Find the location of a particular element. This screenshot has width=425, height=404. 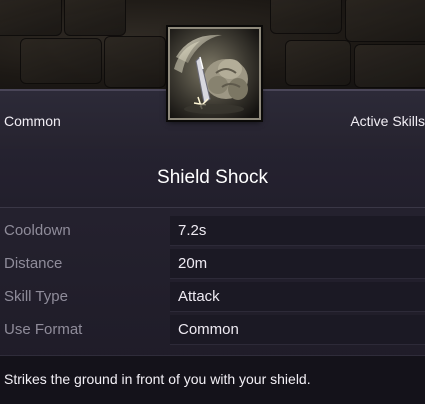

stat-value: Attack is located at coordinates (199, 296).